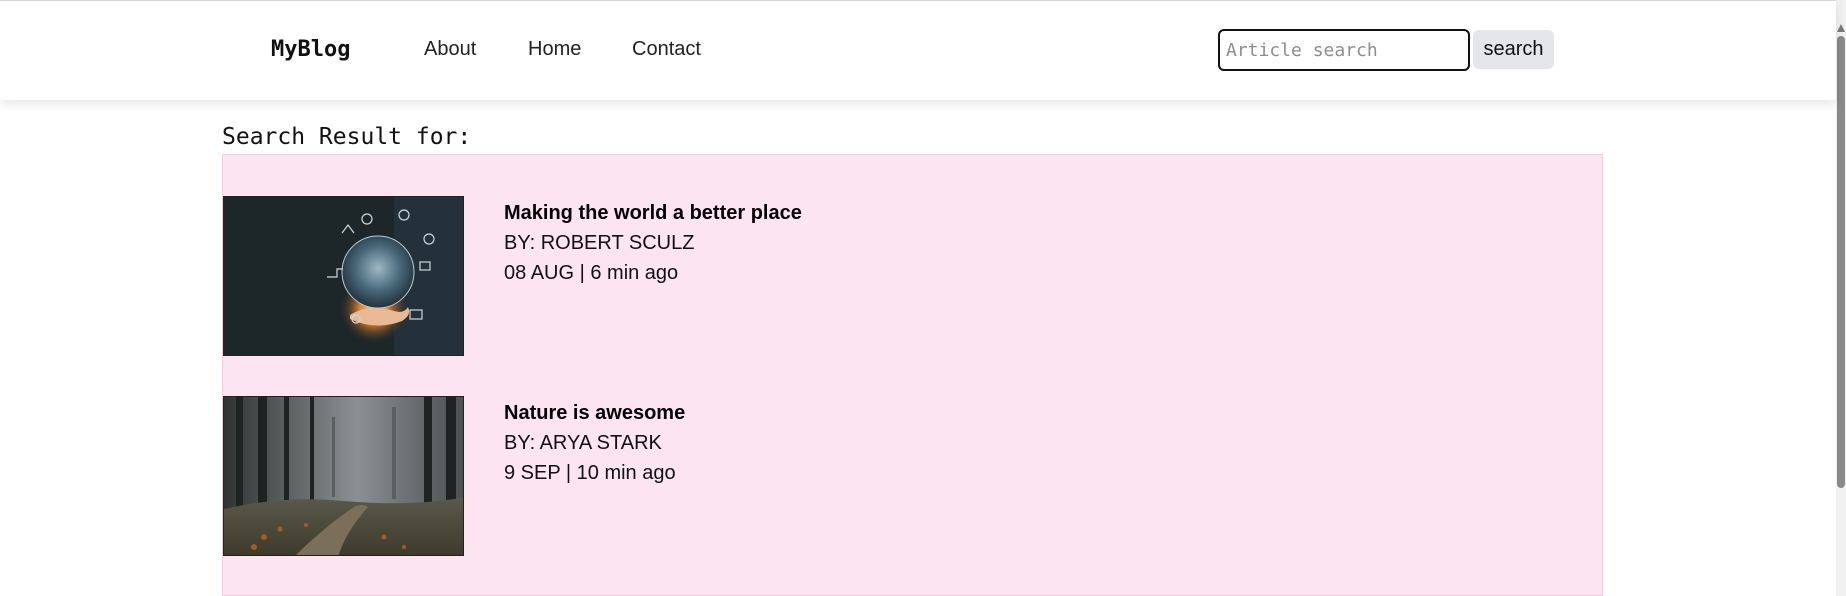  What do you see at coordinates (1344, 50) in the screenshot?
I see `search-input` at bounding box center [1344, 50].